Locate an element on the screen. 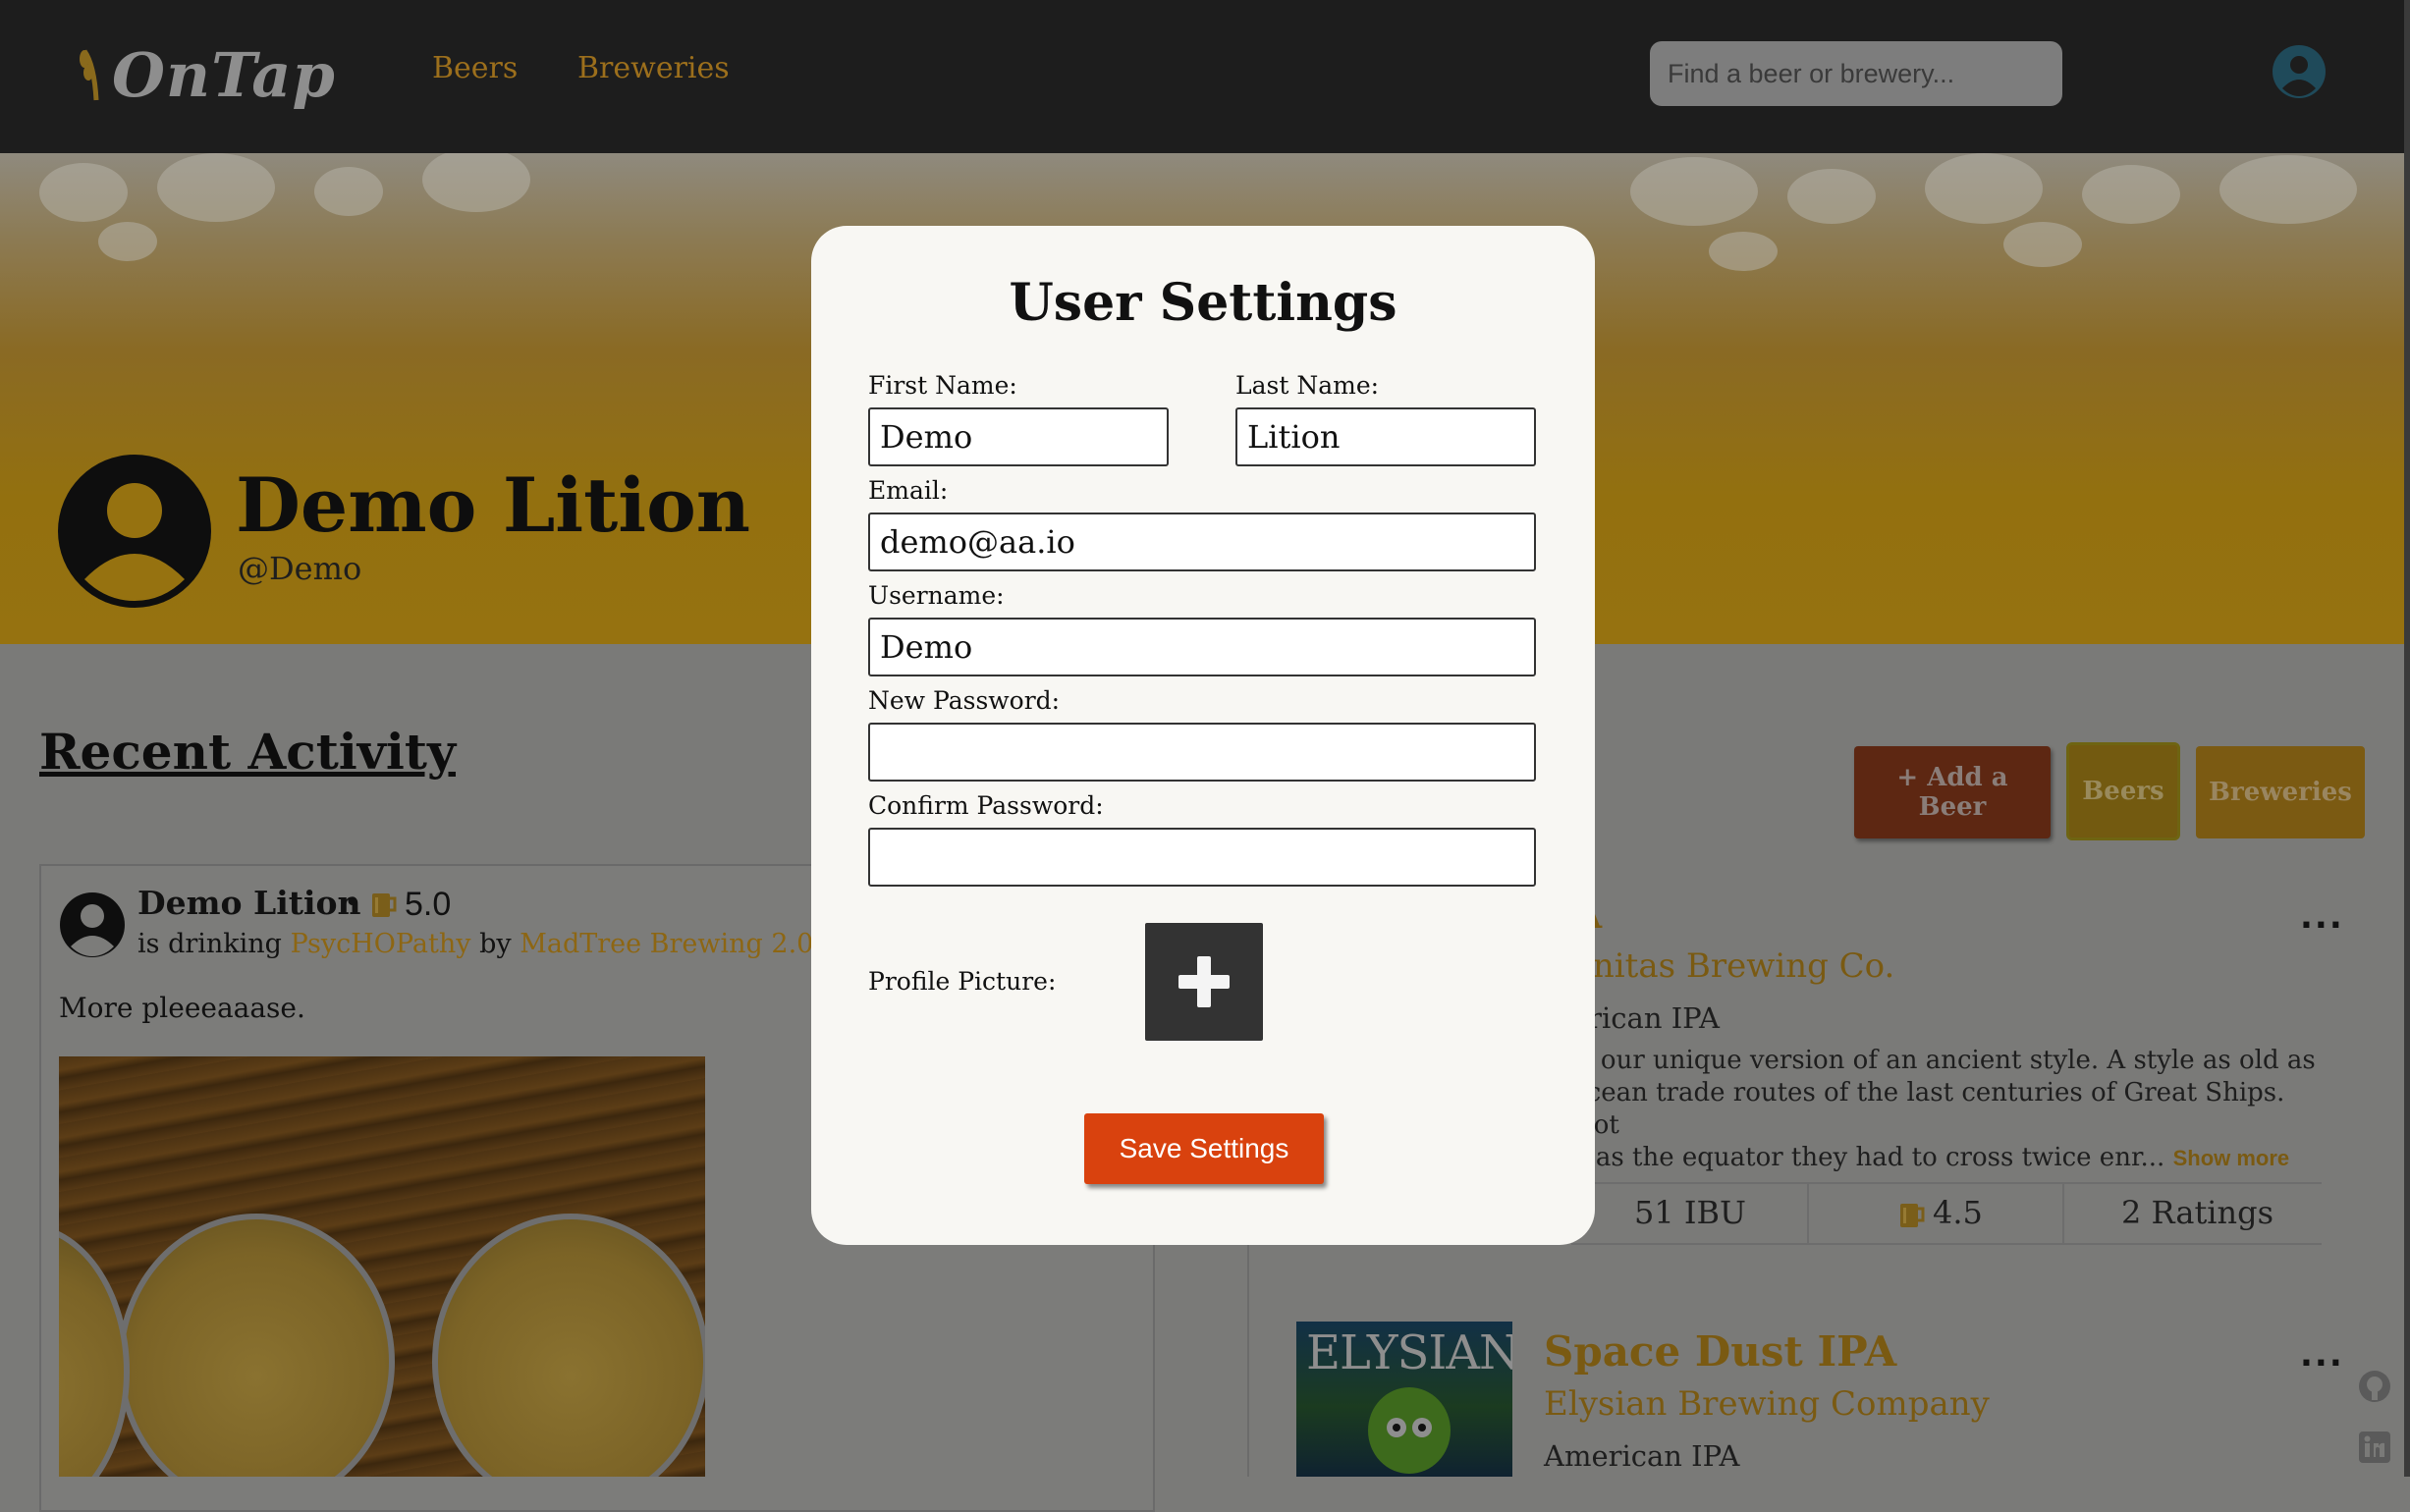  username-field is located at coordinates (1202, 647).